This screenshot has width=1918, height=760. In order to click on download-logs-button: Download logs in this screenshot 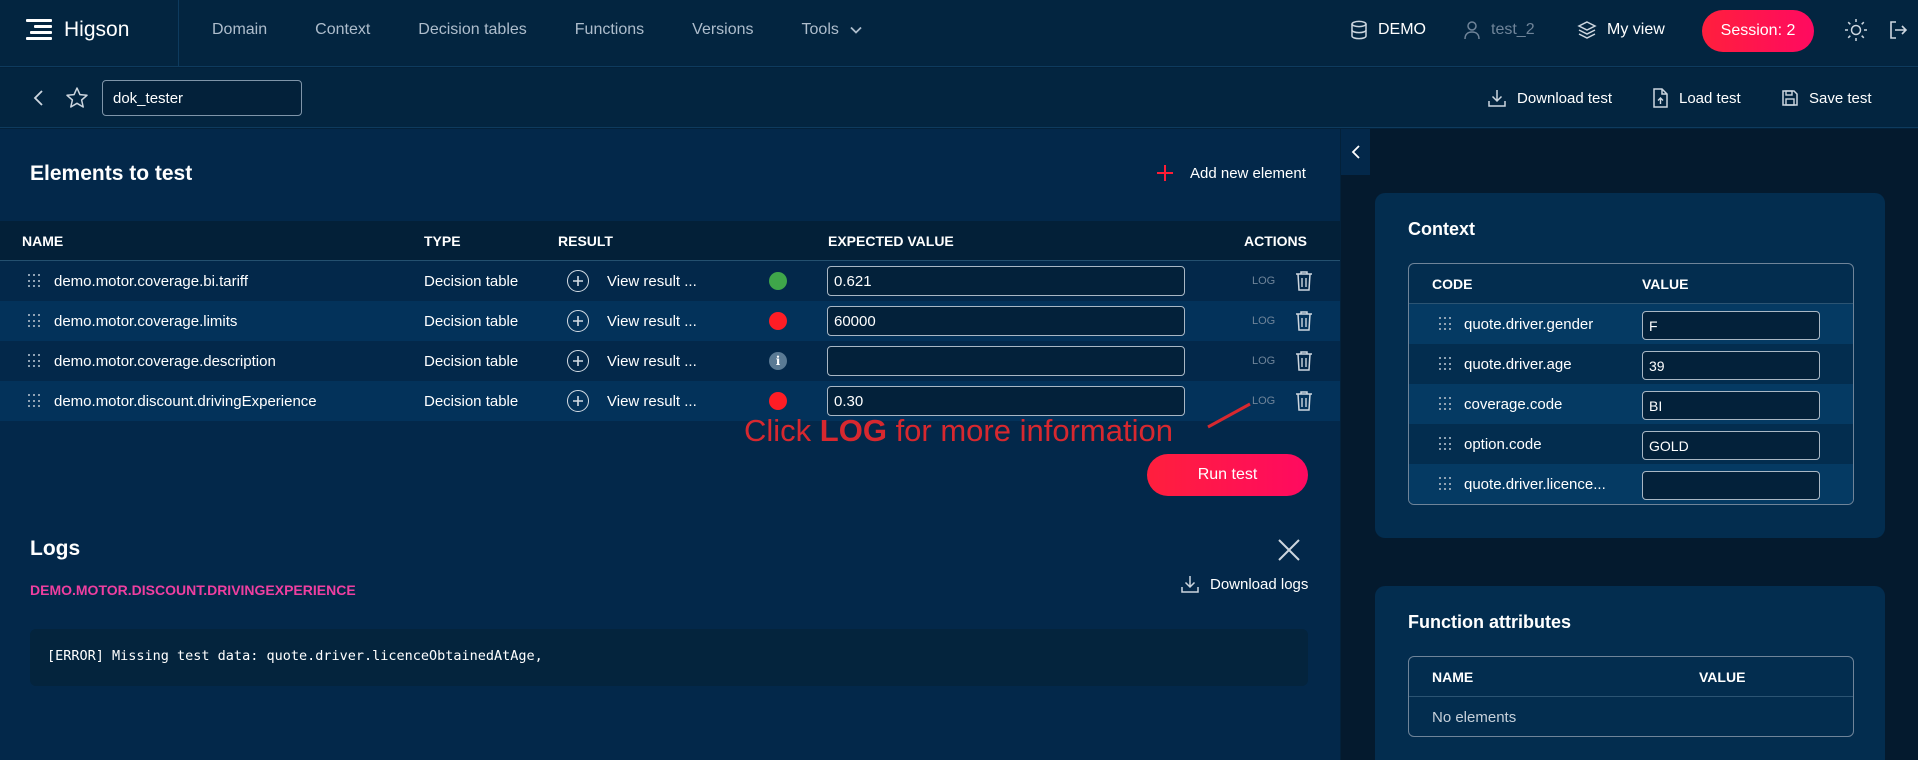, I will do `click(1244, 584)`.